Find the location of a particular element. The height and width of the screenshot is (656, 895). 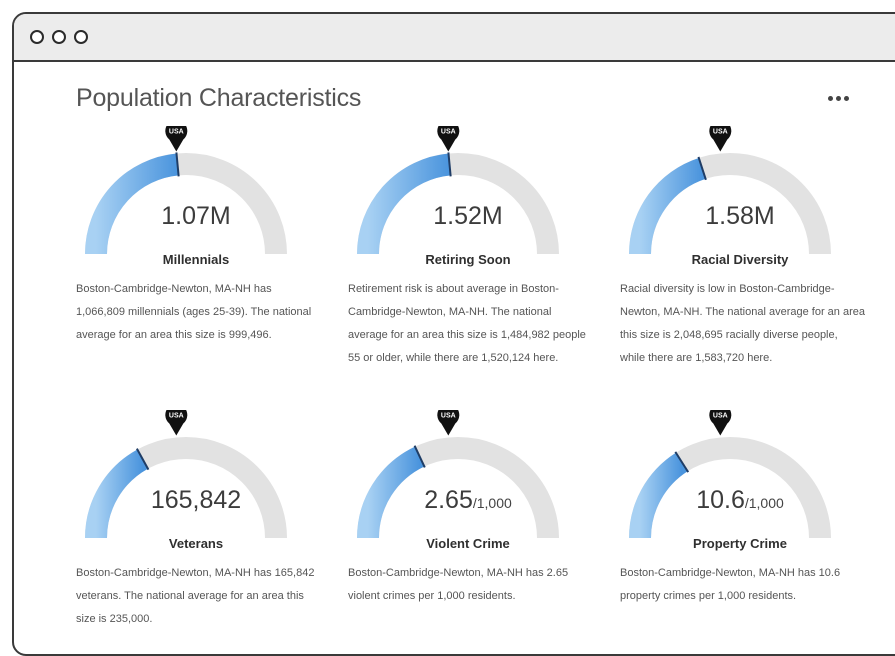

metric-label: Veterans is located at coordinates (196, 543).